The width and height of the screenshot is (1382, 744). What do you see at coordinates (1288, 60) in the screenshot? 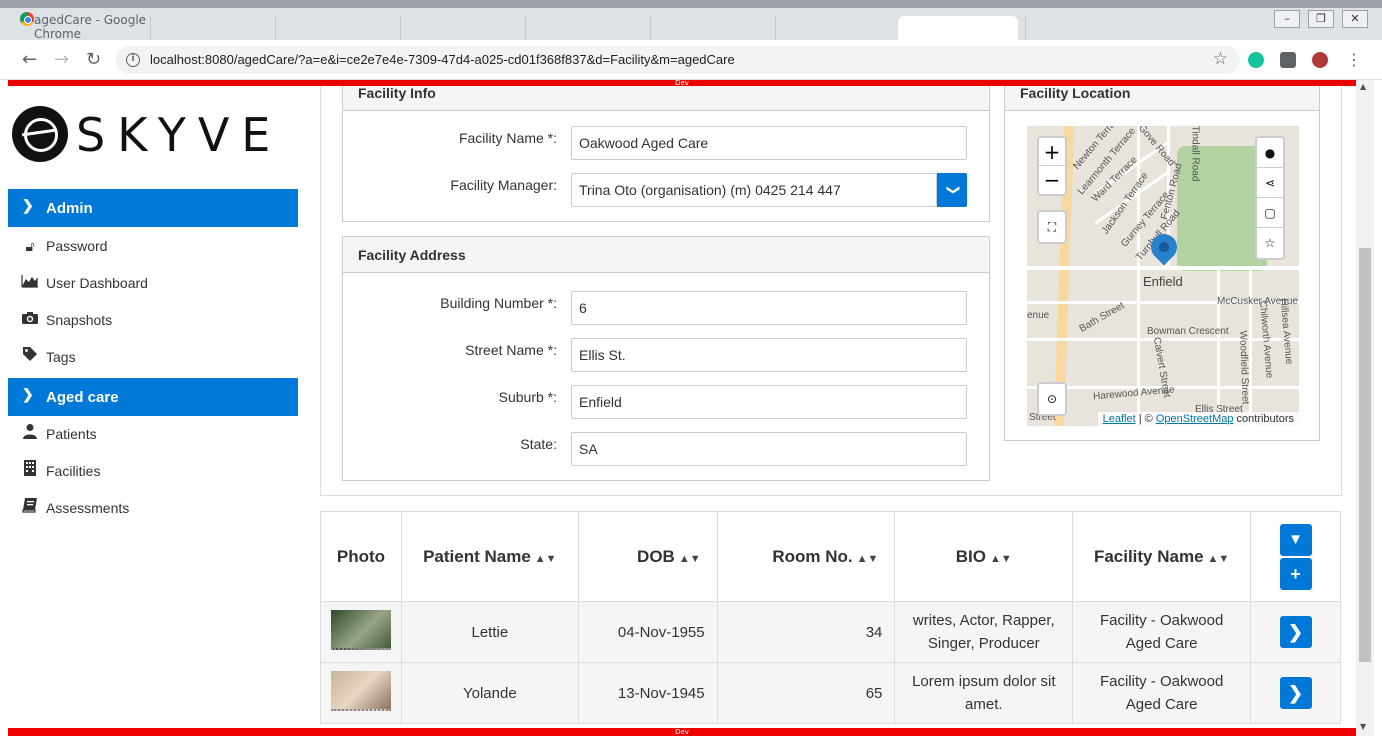
I see `extensions-puzzle-icon` at bounding box center [1288, 60].